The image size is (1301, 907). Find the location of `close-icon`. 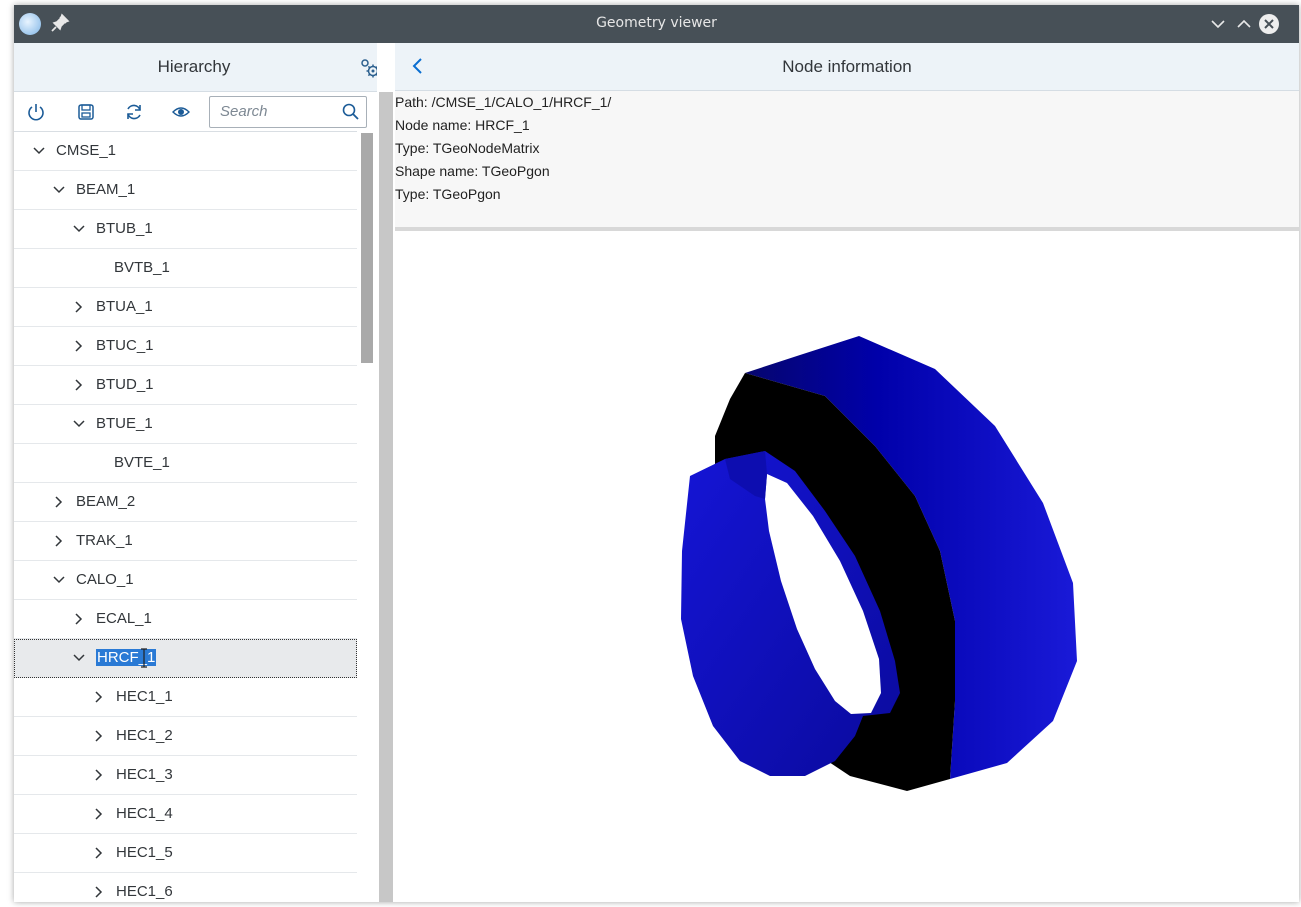

close-icon is located at coordinates (1269, 24).